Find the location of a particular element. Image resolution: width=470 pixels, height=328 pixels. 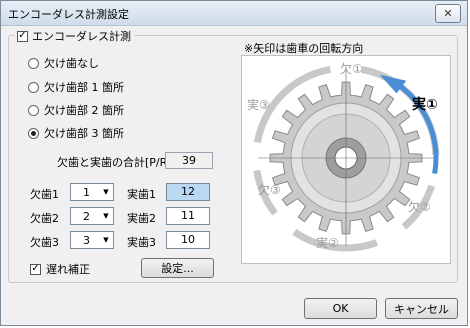

close-button: ✕ is located at coordinates (448, 13).